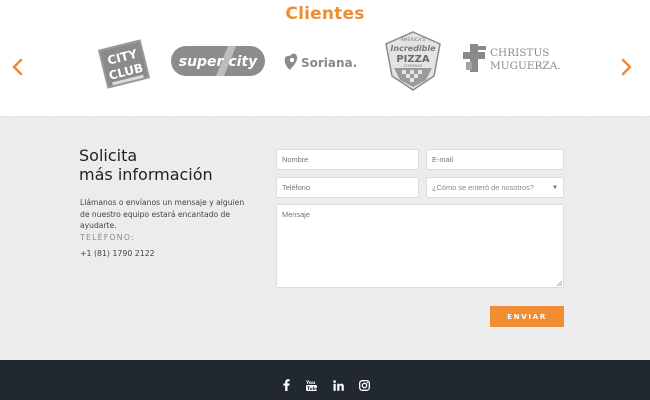 This screenshot has width=650, height=400. What do you see at coordinates (420, 246) in the screenshot?
I see `message-field` at bounding box center [420, 246].